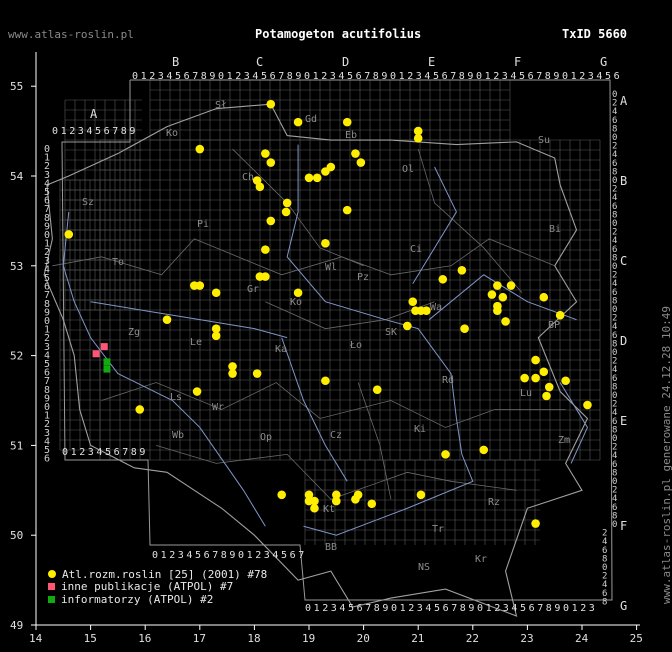 Image resolution: width=672 pixels, height=652 pixels. I want to click on y-tick-label: 49, so click(16, 625).